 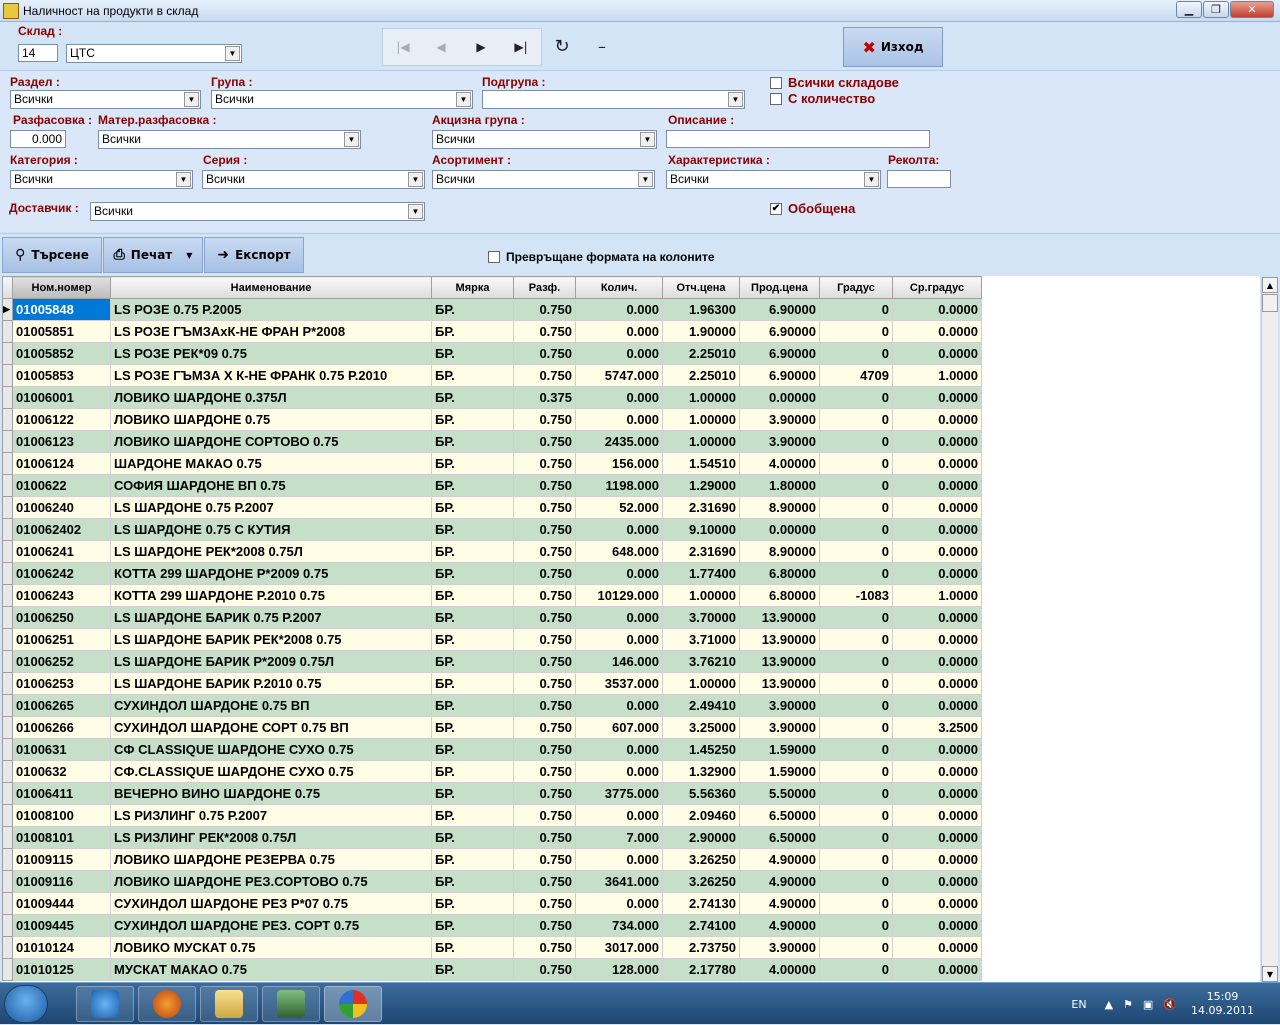 What do you see at coordinates (779, 507) in the screenshot?
I see `table-cell: 8.90000` at bounding box center [779, 507].